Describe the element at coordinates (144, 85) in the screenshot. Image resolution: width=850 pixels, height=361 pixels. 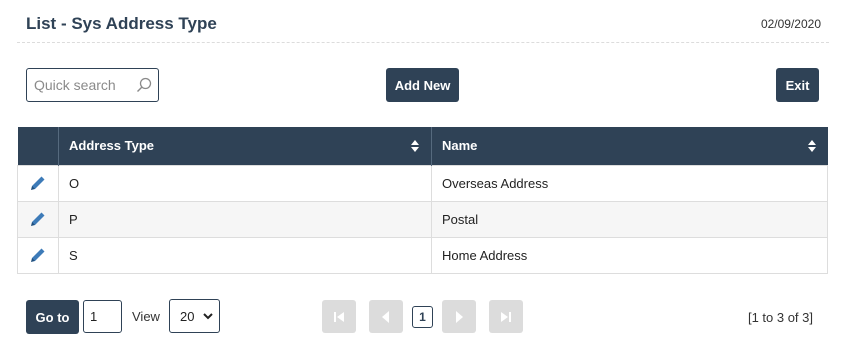
I see `search-icon` at that location.